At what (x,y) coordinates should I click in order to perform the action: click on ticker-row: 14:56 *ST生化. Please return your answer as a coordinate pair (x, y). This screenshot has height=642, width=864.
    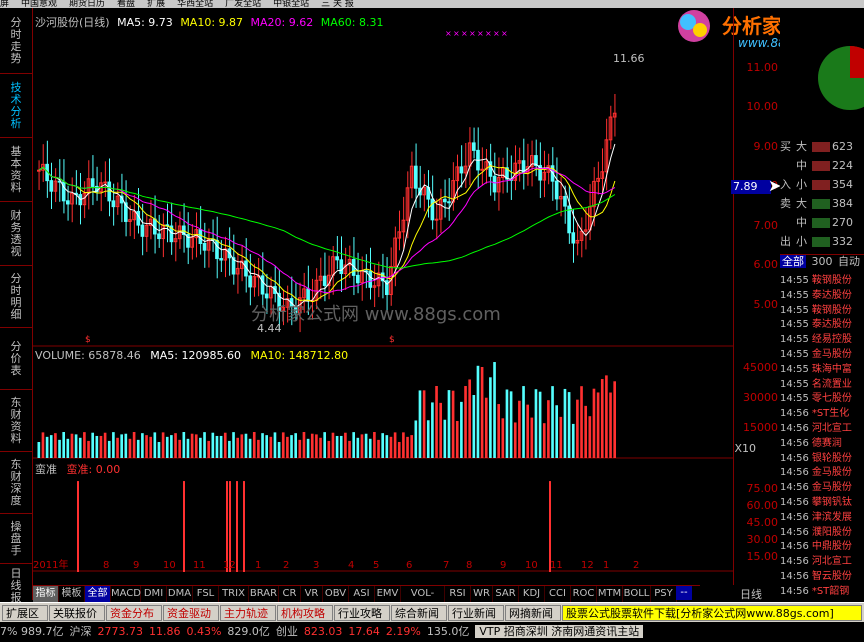
    Looking at the image, I should click on (822, 414).